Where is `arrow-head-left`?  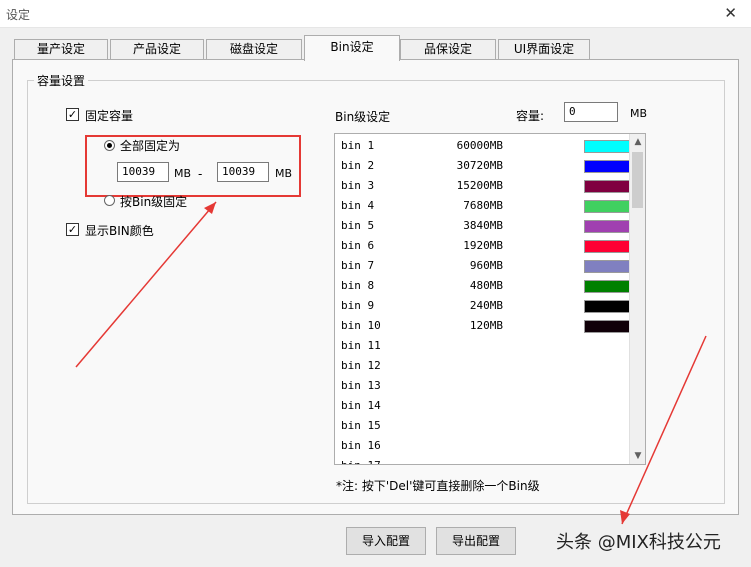 arrow-head-left is located at coordinates (210, 208).